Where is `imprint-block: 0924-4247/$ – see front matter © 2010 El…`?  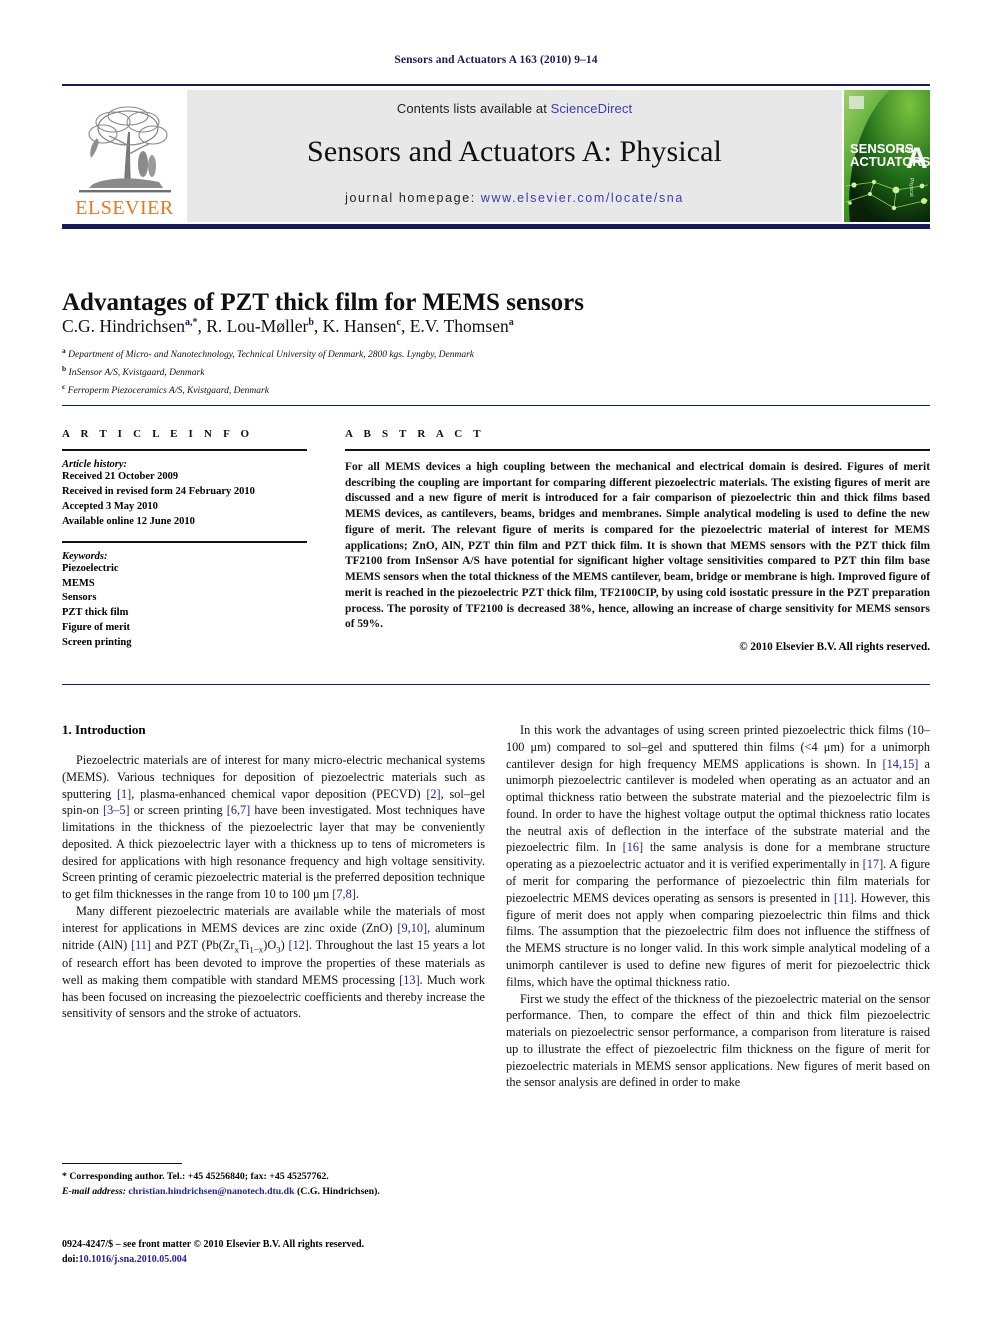 imprint-block: 0924-4247/$ – see front matter © 2010 El… is located at coordinates (273, 1252).